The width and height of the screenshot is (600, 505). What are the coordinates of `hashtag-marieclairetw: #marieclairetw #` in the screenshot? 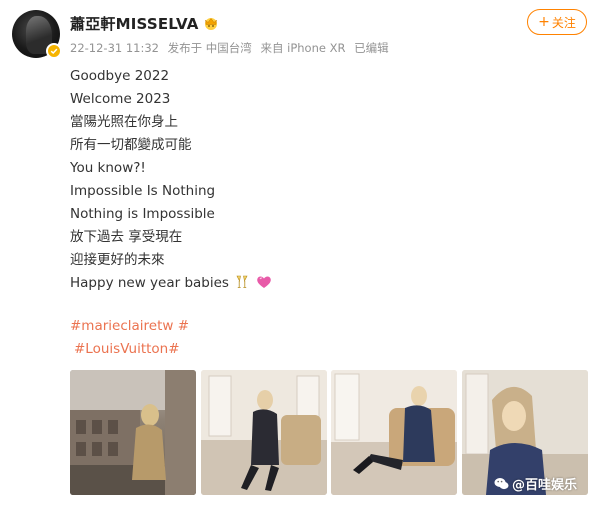 It's located at (129, 326).